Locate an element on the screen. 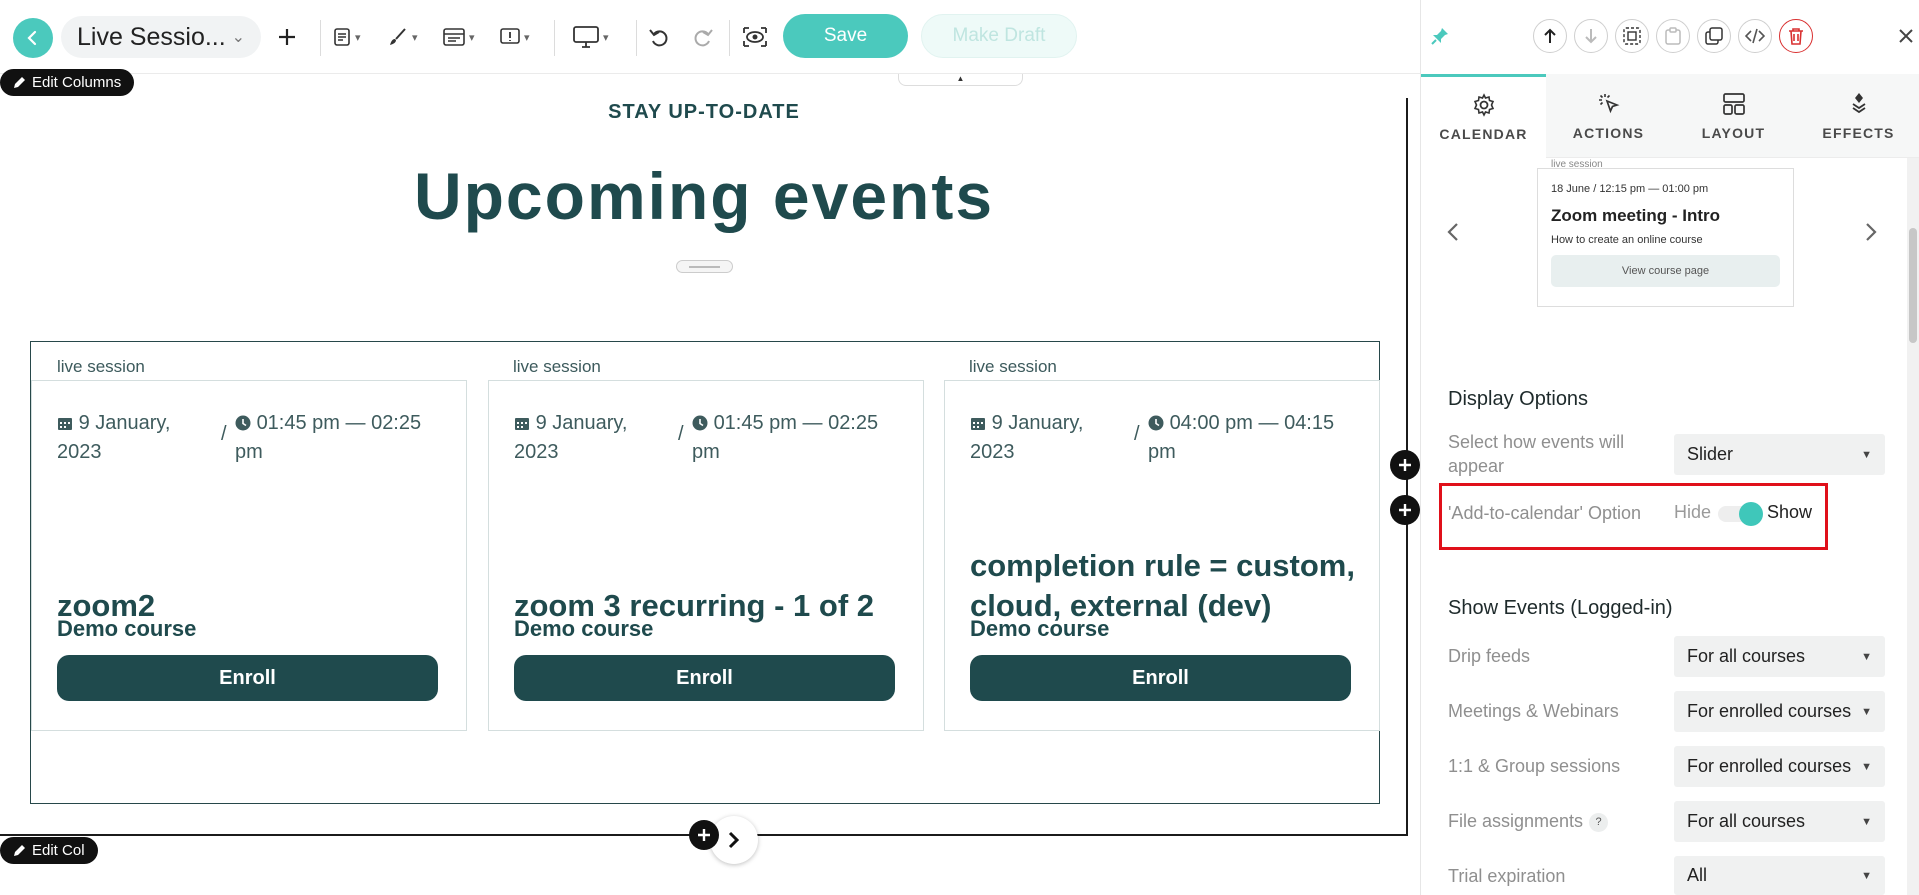 The height and width of the screenshot is (895, 1919). tab-effects: EFFECTS is located at coordinates (1857, 116).